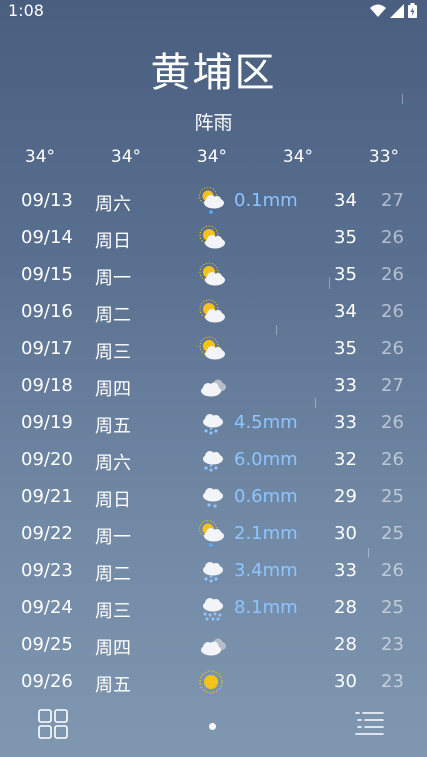 The width and height of the screenshot is (427, 757). Describe the element at coordinates (266, 459) in the screenshot. I see `forecast-precipitation: 6.0mm` at that location.